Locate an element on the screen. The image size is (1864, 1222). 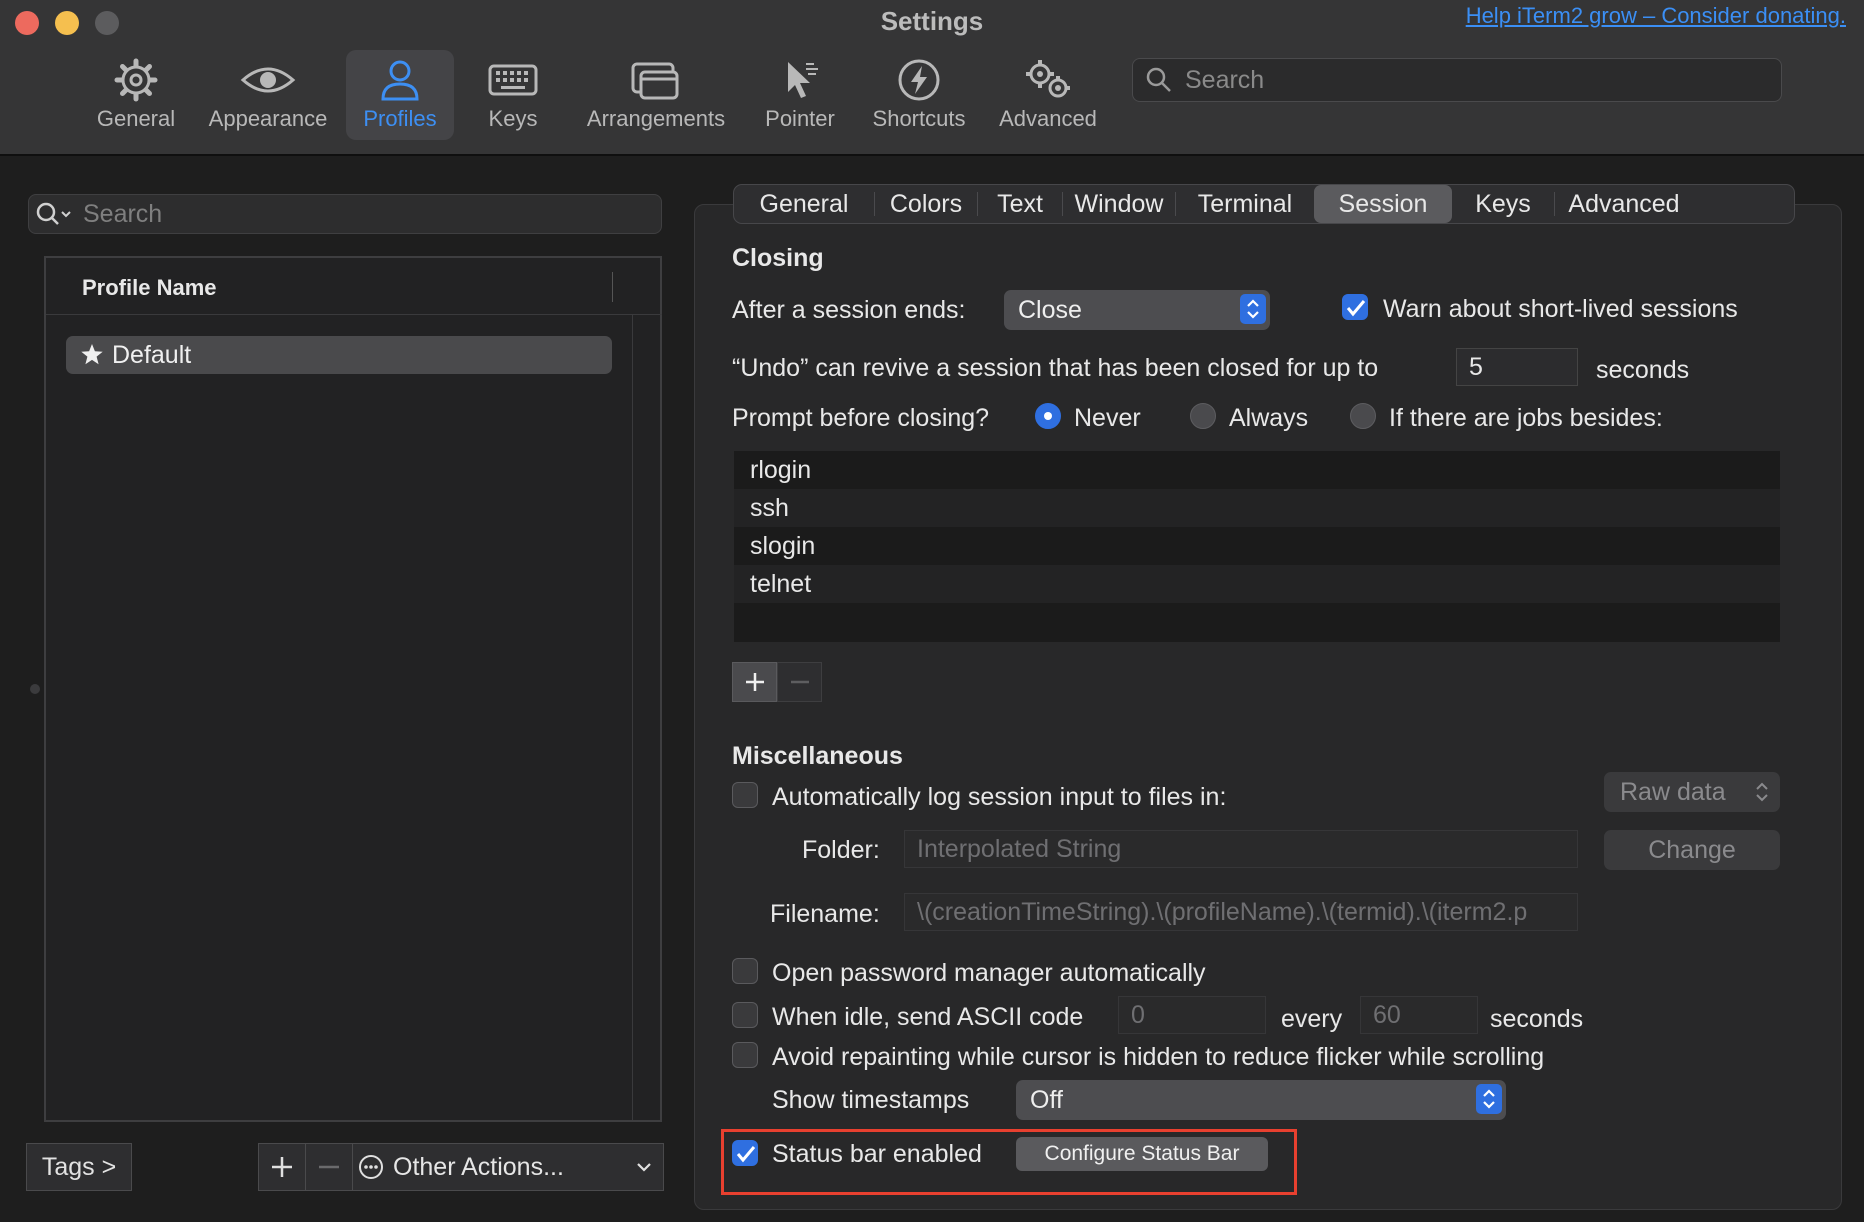
after-session-value: Close is located at coordinates (1050, 309).